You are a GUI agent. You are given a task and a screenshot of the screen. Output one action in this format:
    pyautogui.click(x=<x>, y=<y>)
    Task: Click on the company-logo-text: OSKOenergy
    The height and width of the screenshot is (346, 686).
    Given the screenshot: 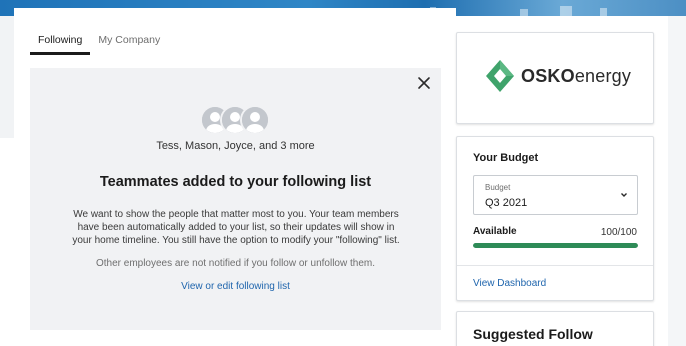 What is the action you would take?
    pyautogui.click(x=576, y=76)
    